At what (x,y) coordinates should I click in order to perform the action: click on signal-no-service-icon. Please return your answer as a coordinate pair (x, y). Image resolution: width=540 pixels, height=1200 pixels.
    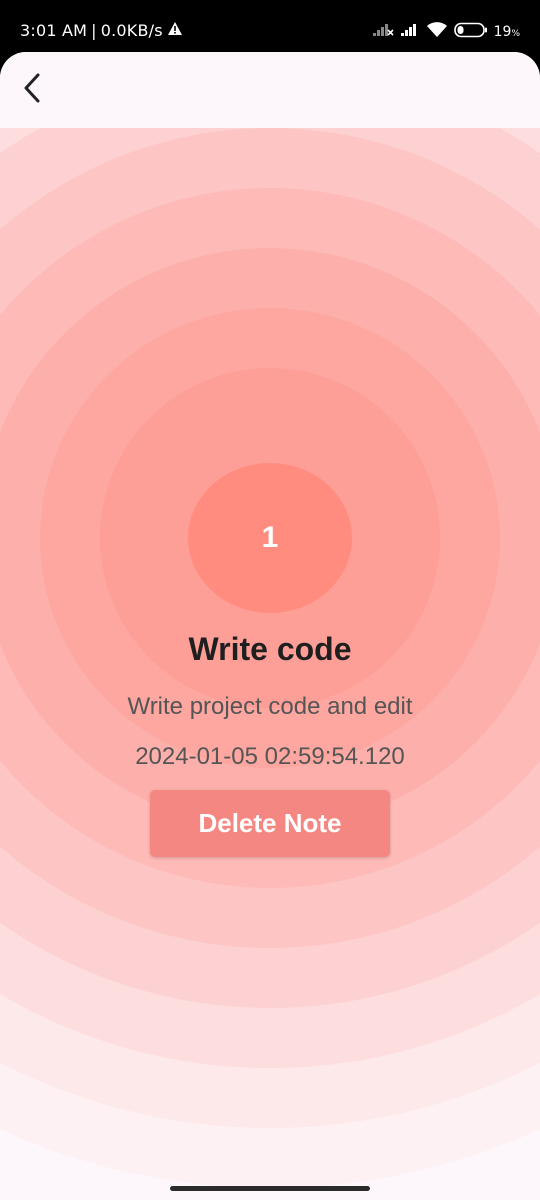
    Looking at the image, I should click on (383, 32).